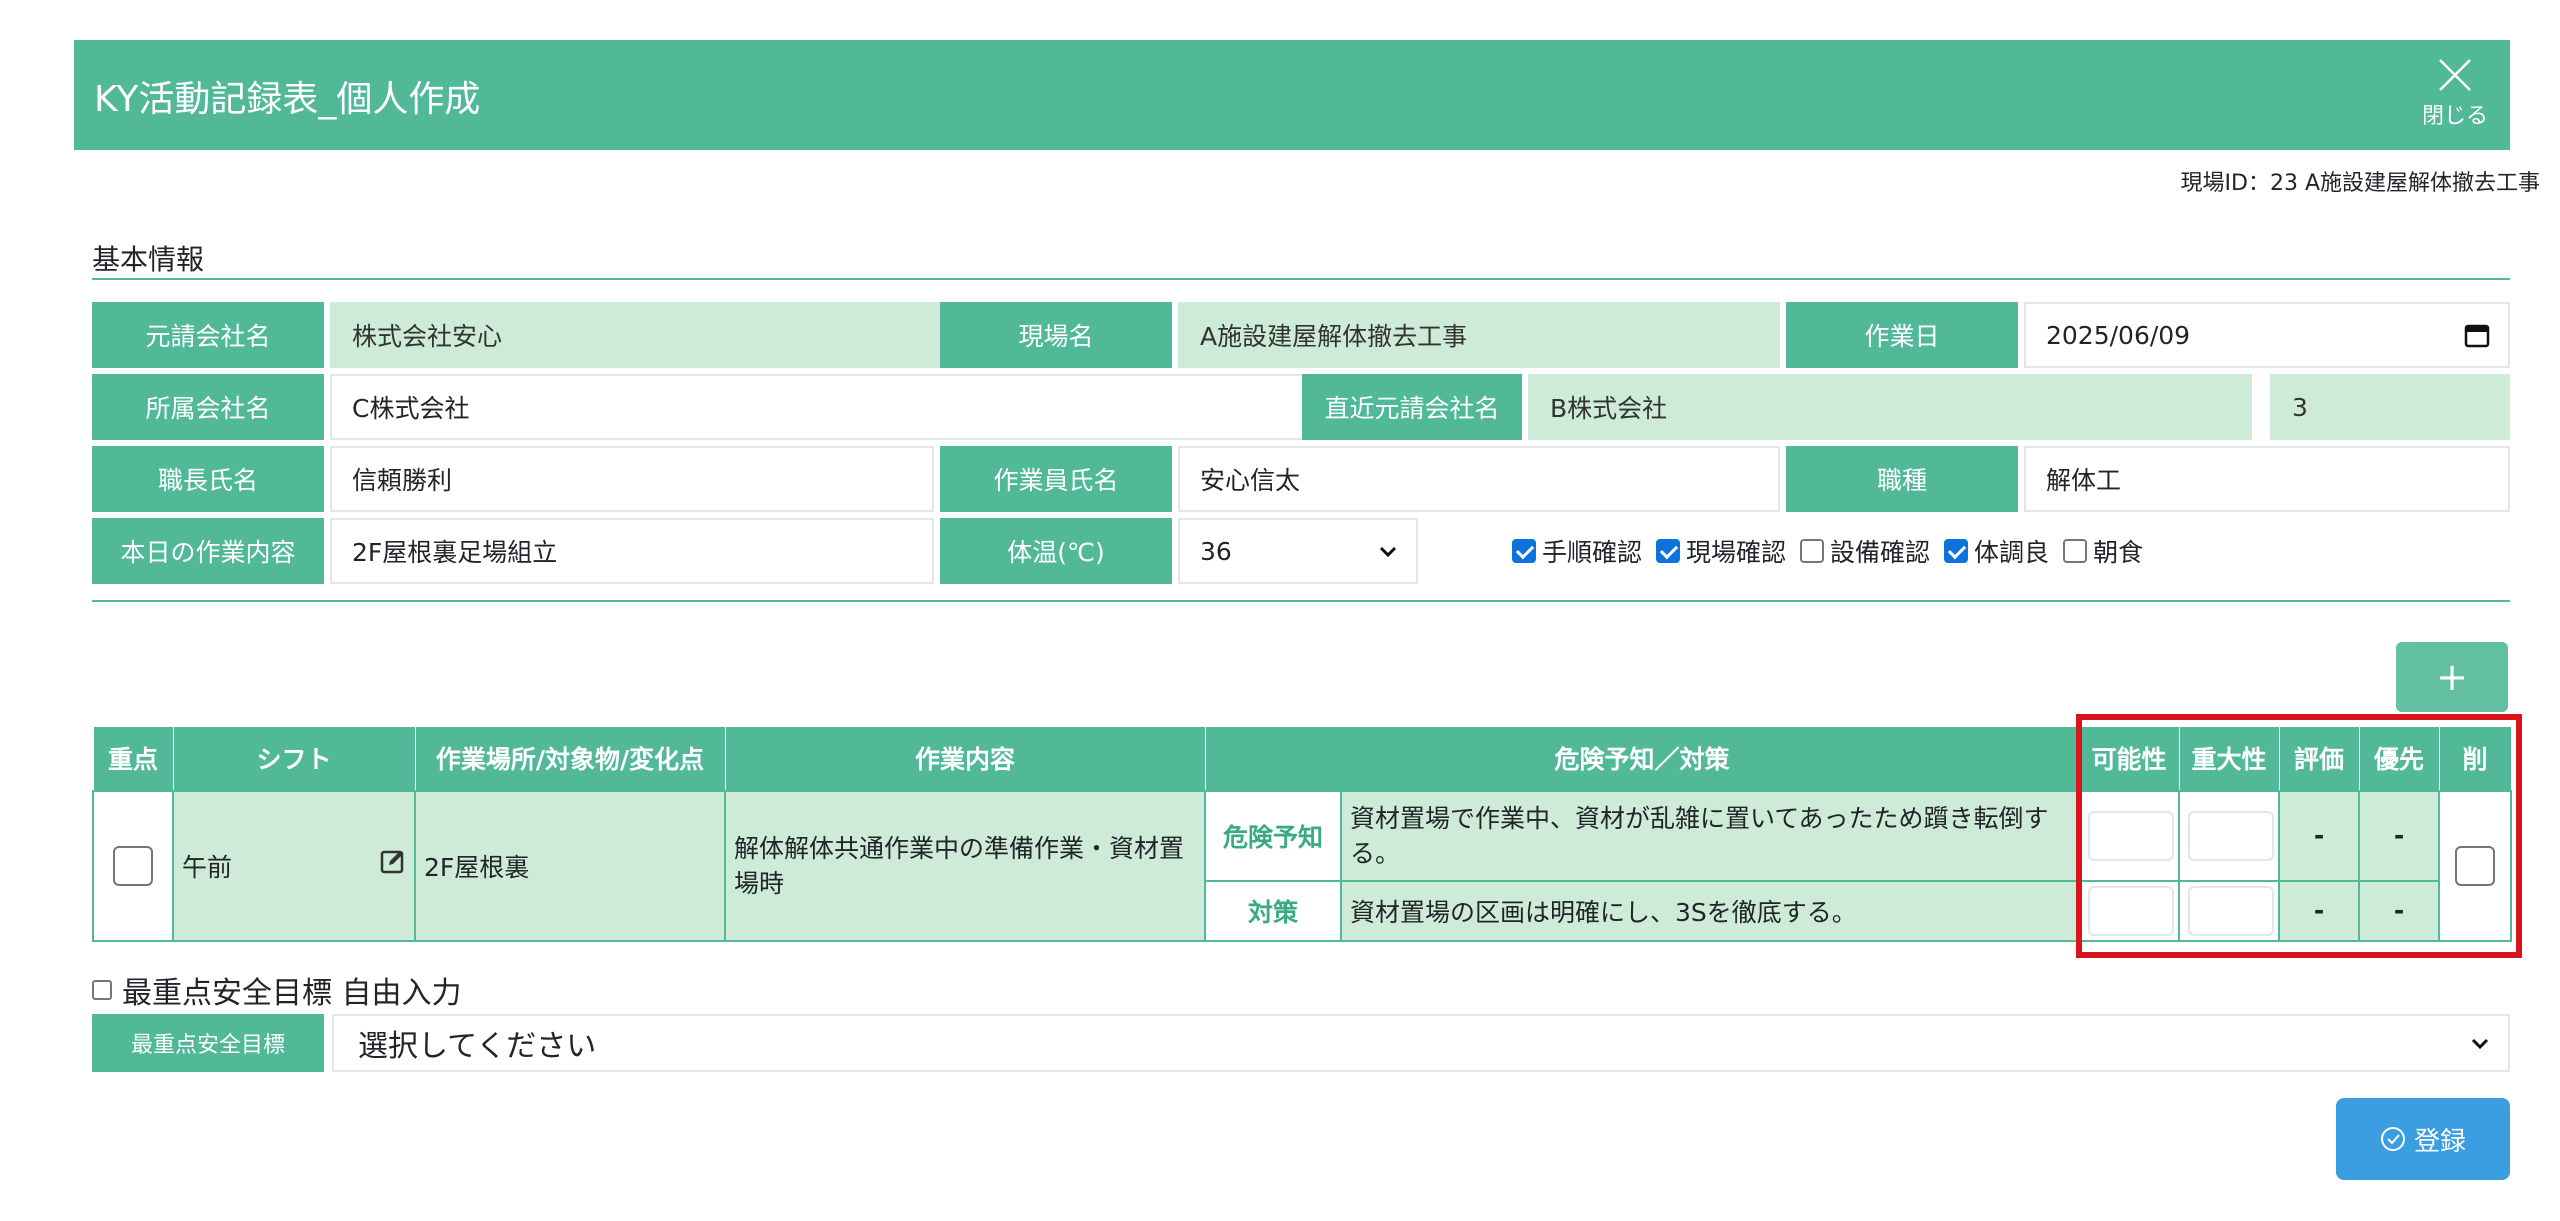  What do you see at coordinates (1865, 551) in the screenshot?
I see `check-equipment: 設備確認` at bounding box center [1865, 551].